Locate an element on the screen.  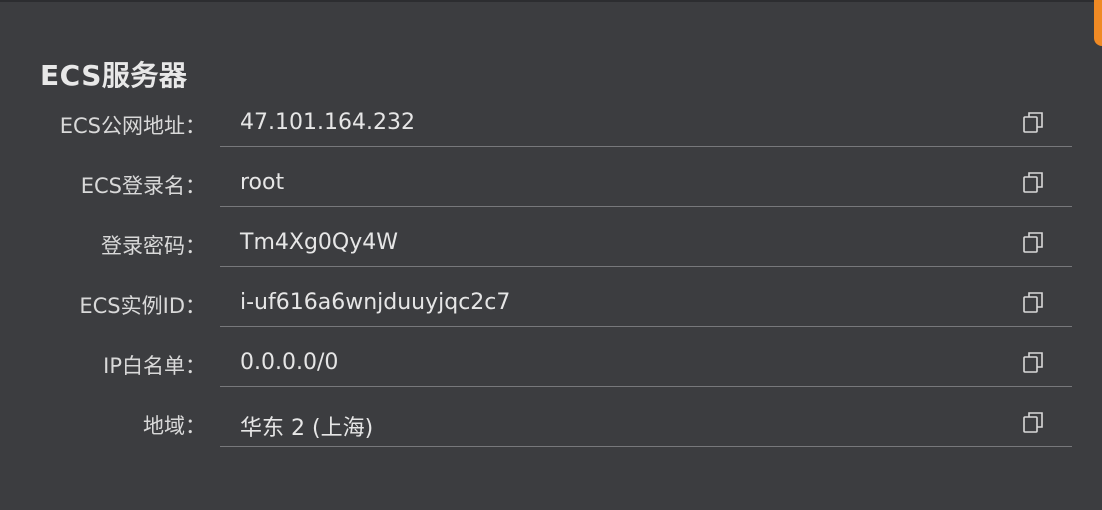
row-login-name: ECS登录名： root is located at coordinates (551, 184).